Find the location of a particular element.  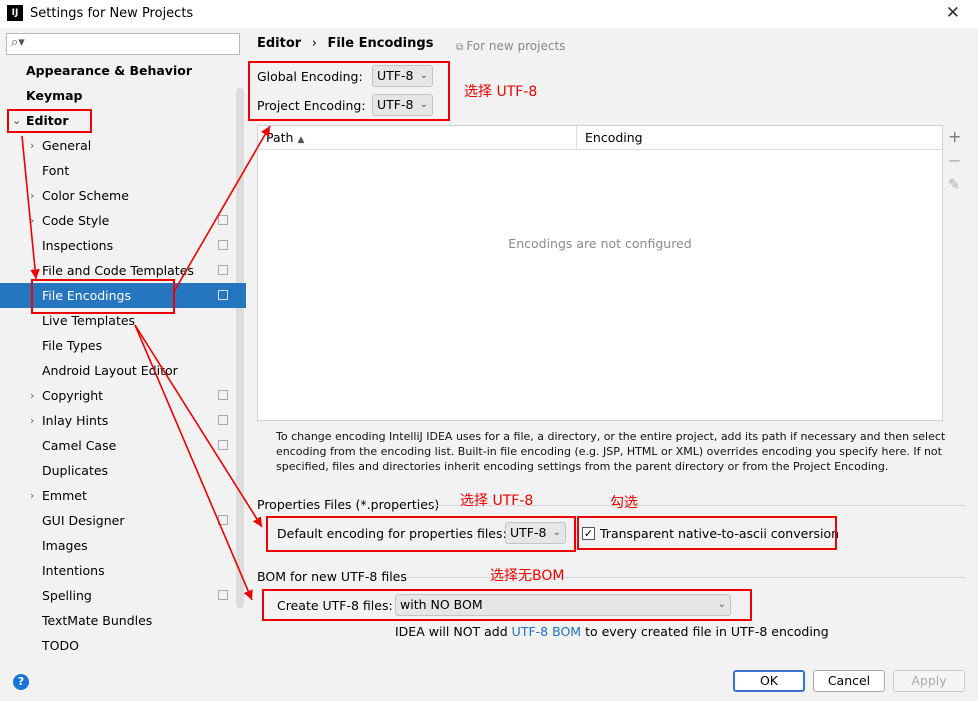

breadcrumb-current: File Encodings is located at coordinates (380, 43).